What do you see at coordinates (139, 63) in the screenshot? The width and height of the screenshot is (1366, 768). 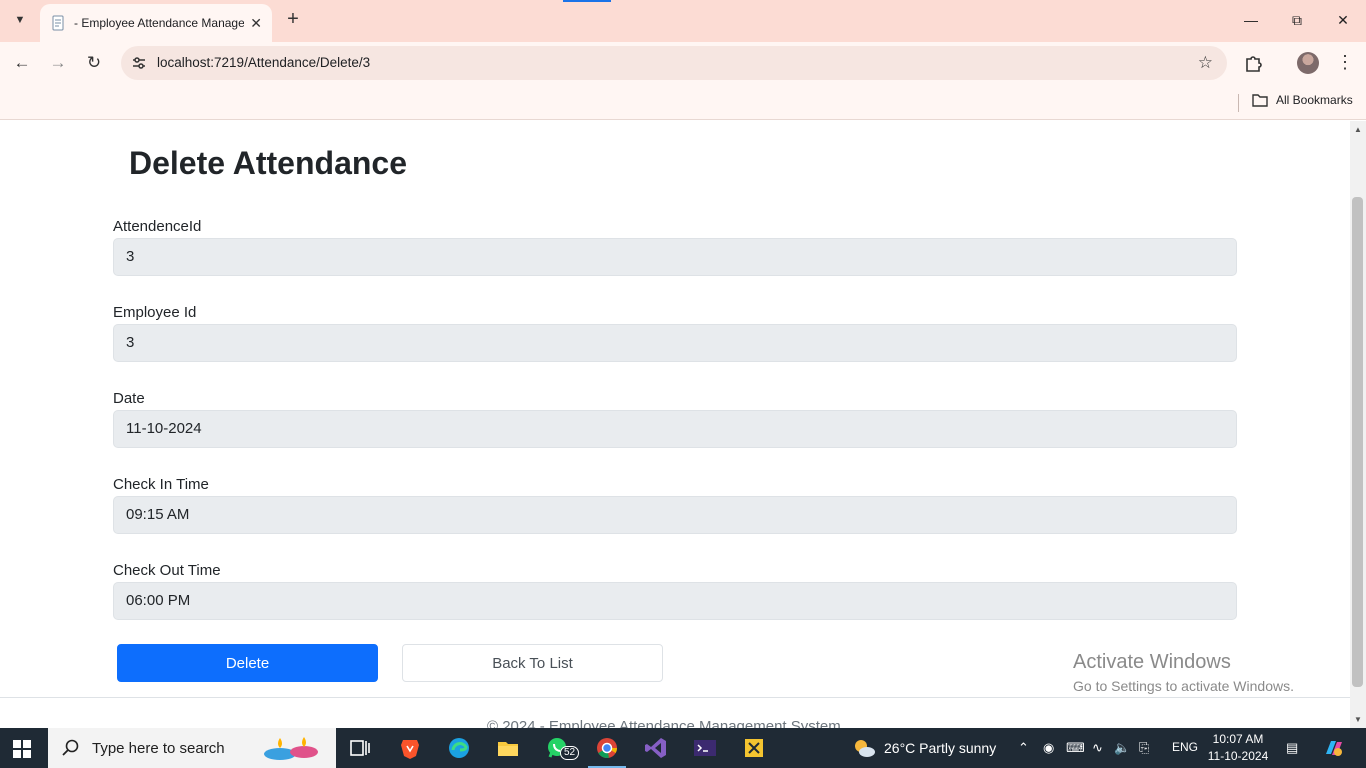 I see `site-info-icon` at bounding box center [139, 63].